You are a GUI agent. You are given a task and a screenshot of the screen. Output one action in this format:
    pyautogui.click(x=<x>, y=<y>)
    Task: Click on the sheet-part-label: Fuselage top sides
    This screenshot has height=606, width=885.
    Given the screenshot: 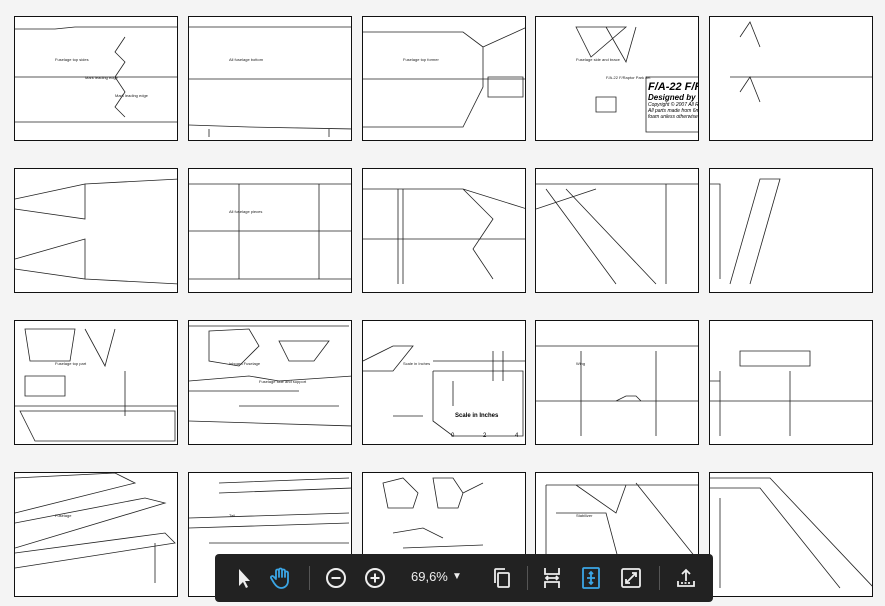 What is the action you would take?
    pyautogui.click(x=72, y=59)
    